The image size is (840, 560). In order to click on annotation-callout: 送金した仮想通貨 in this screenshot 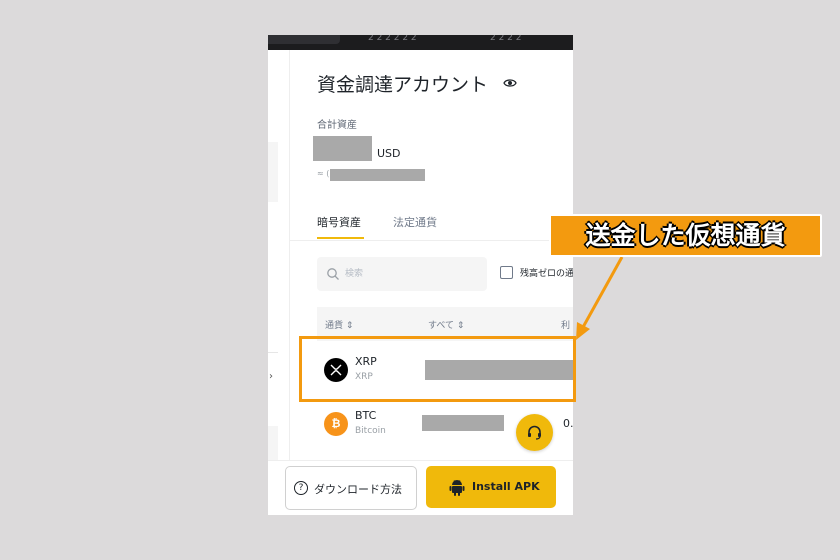, I will do `click(685, 235)`.